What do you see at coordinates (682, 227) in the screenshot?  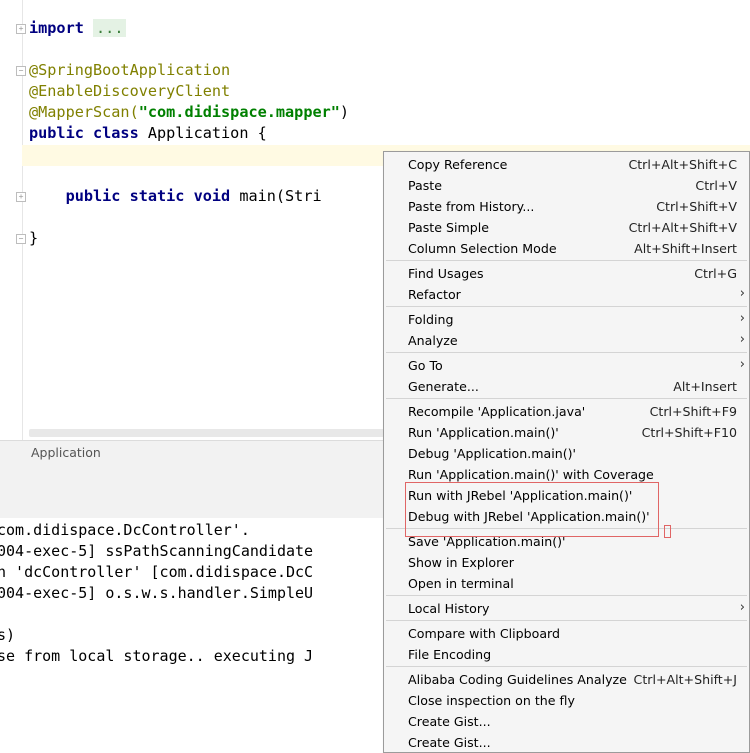 I see `menu-item-shortcut: Ctrl+Alt+Shift+V` at bounding box center [682, 227].